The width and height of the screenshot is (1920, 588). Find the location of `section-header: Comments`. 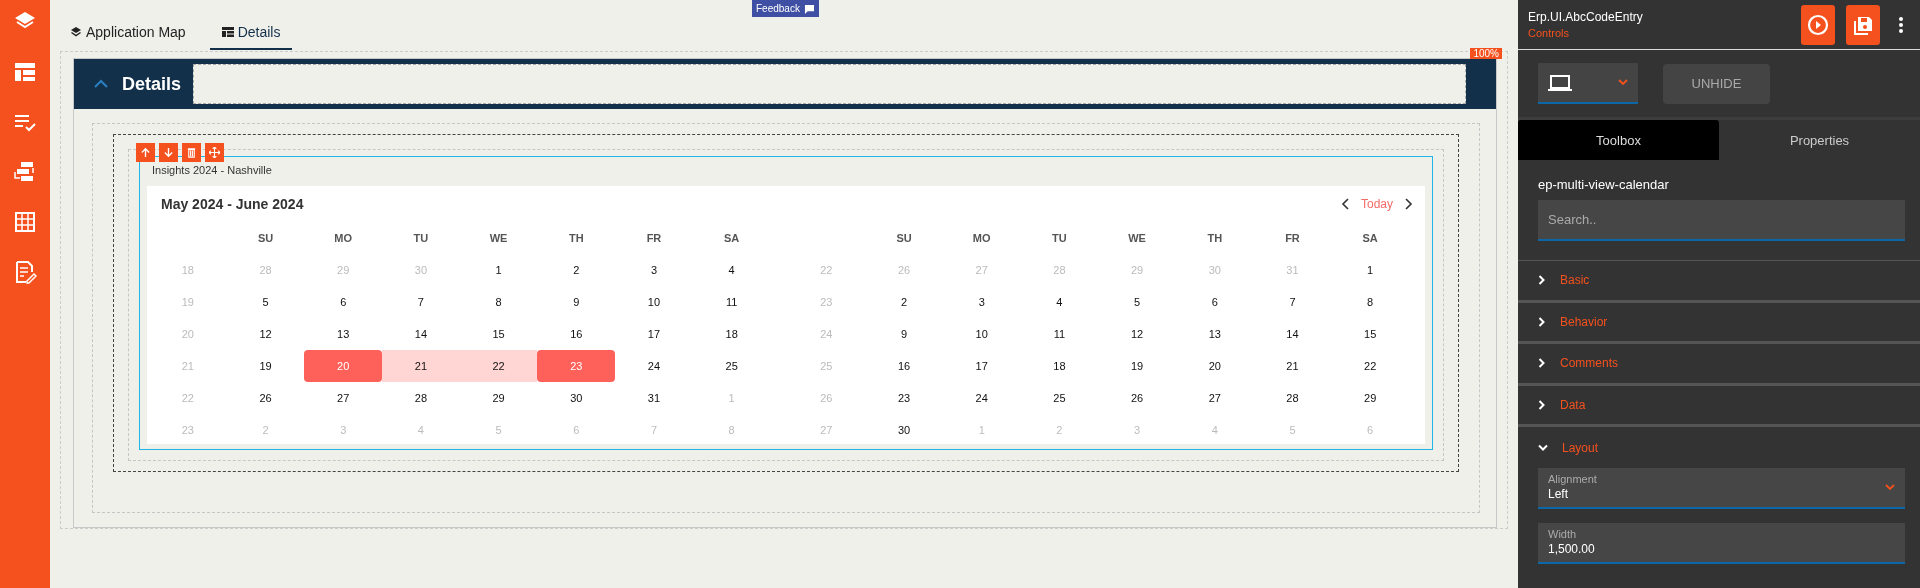

section-header: Comments is located at coordinates (1719, 365).